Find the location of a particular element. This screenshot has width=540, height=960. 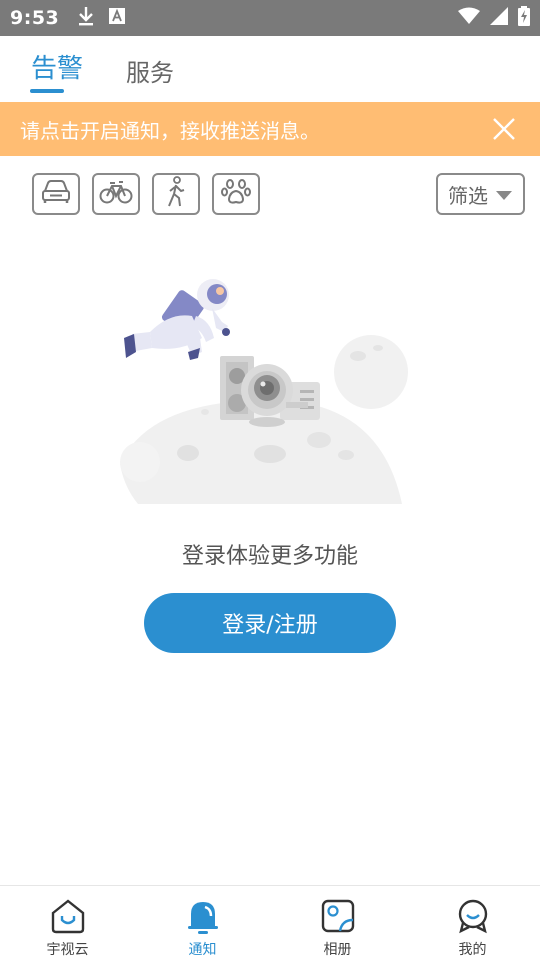

nav-item-home: 宇视云 is located at coordinates (67, 923).